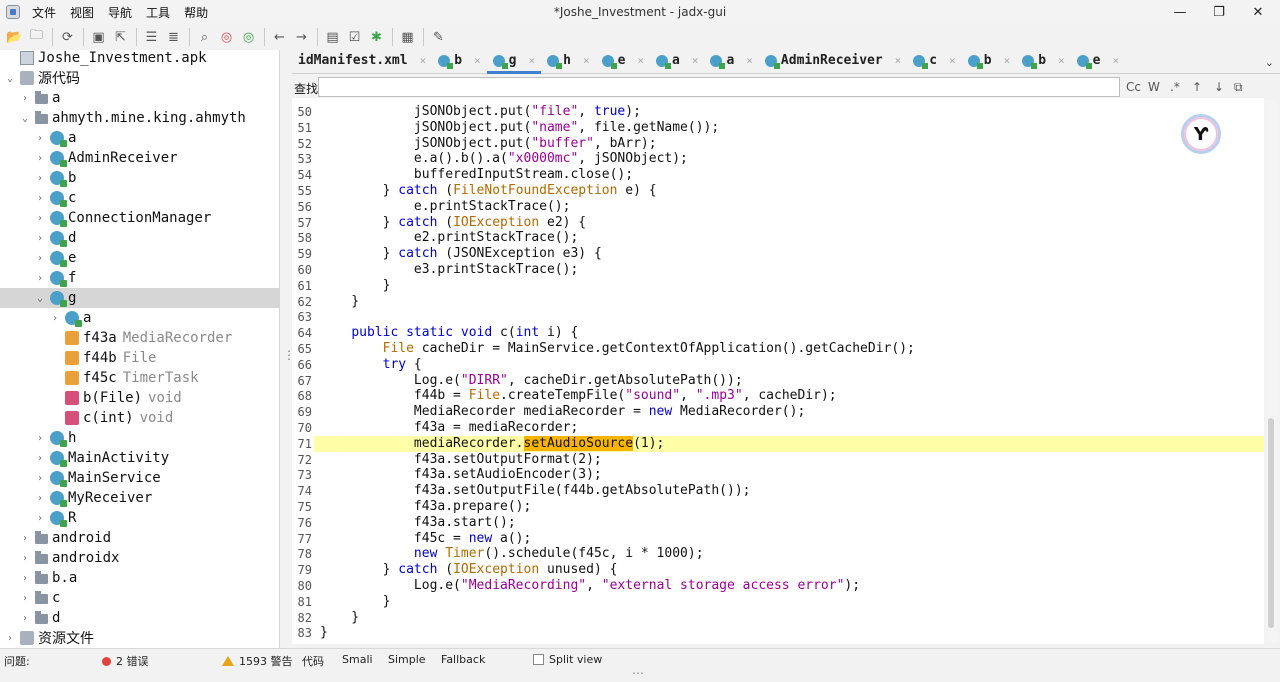 The width and height of the screenshot is (1280, 682). What do you see at coordinates (459, 61) in the screenshot?
I see `editor-tab: b ×` at bounding box center [459, 61].